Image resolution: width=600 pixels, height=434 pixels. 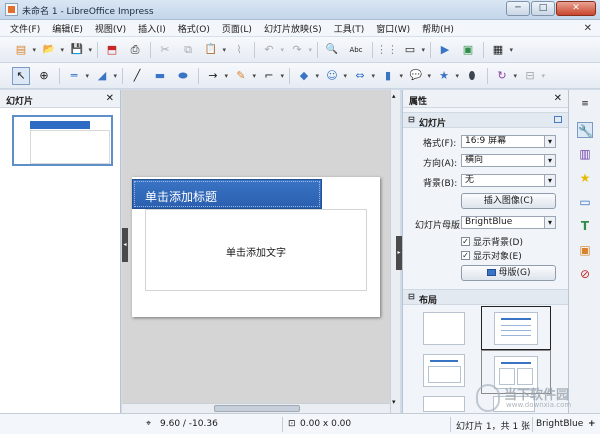 I want to click on title-placeholder: 单击添加标题, so click(x=227, y=194).